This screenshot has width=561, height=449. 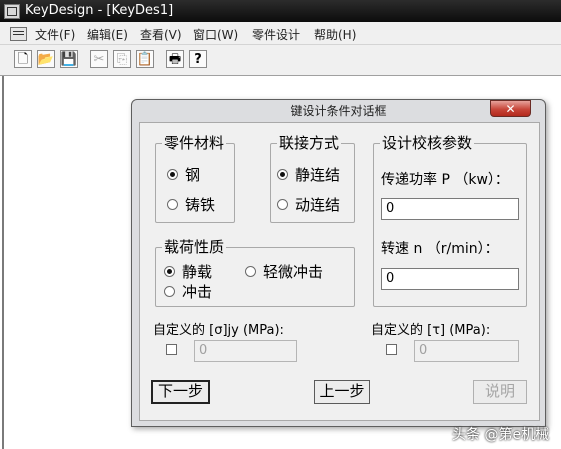 I want to click on custom-tau-input: 0, so click(x=466, y=351).